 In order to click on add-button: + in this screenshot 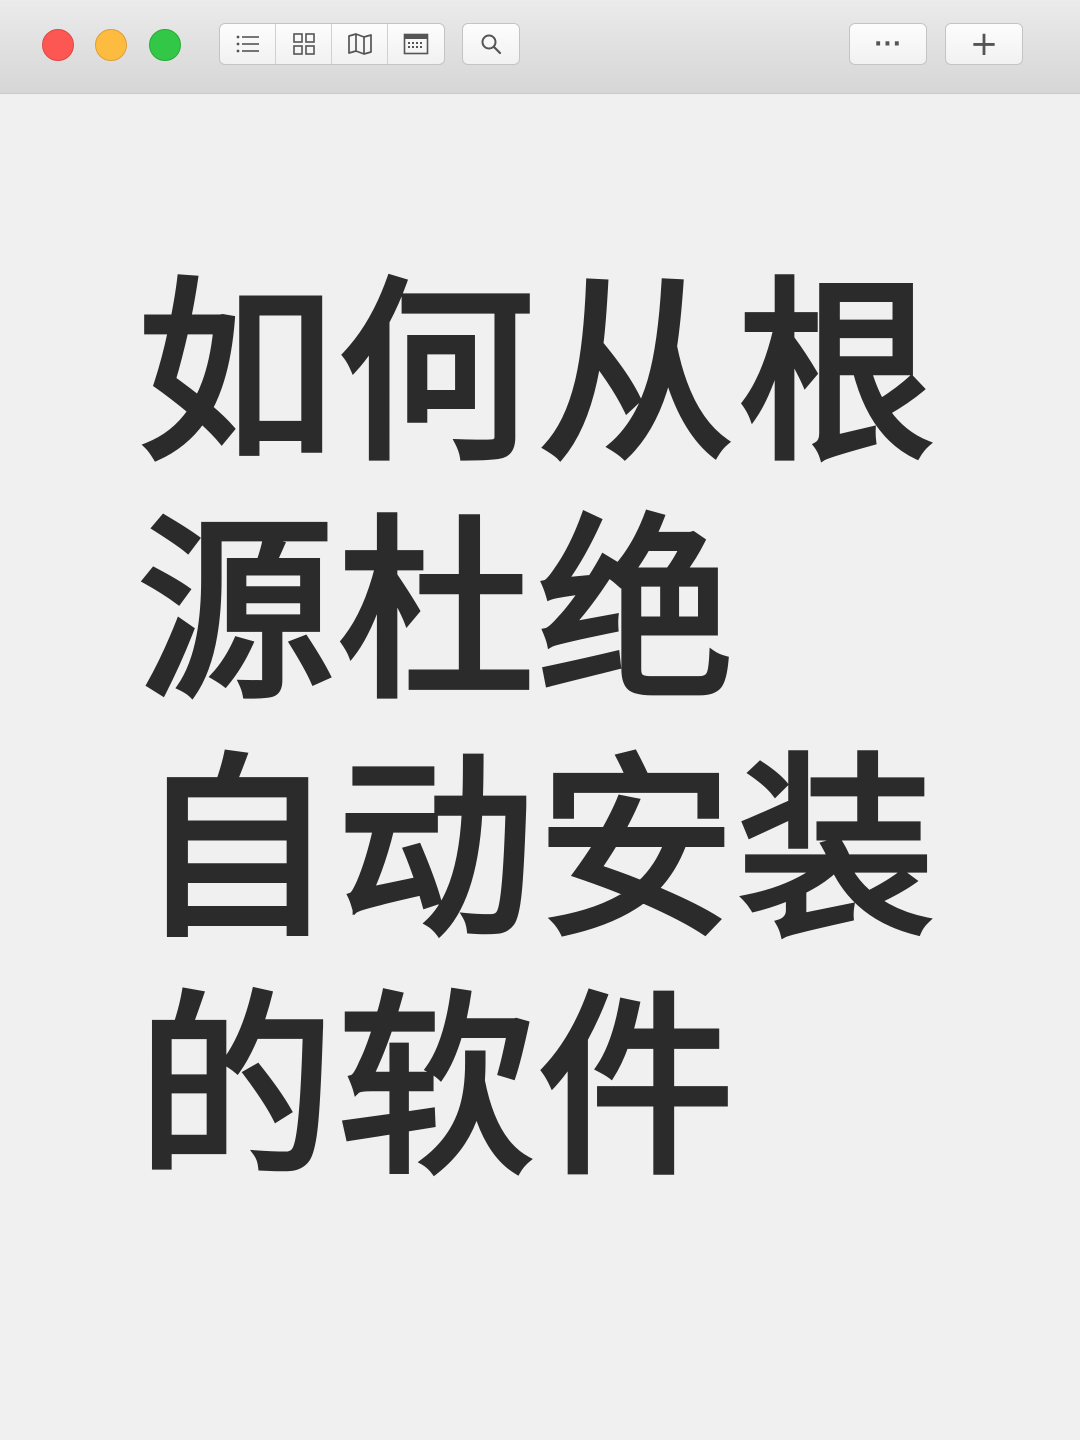, I will do `click(984, 44)`.